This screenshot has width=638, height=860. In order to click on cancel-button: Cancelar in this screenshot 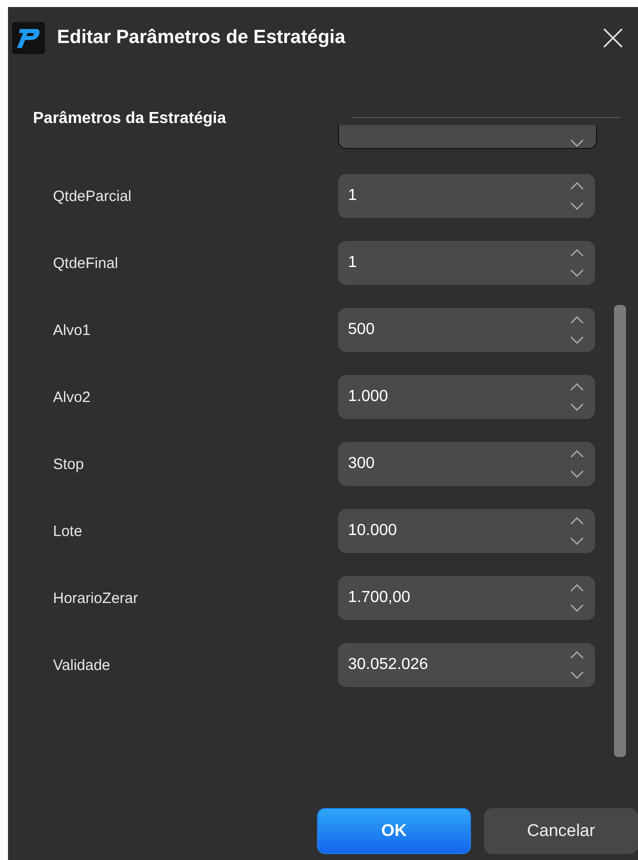, I will do `click(561, 831)`.